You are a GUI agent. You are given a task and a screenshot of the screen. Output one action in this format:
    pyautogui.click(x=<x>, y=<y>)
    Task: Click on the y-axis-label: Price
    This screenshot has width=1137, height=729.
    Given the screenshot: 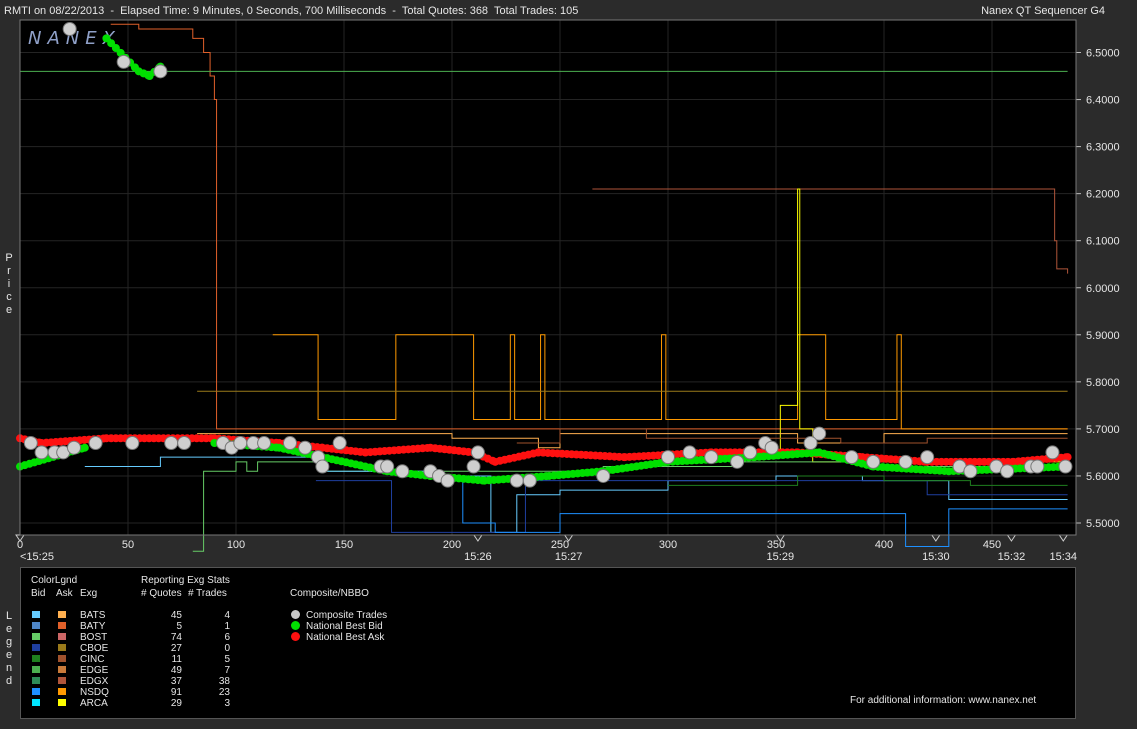 What is the action you would take?
    pyautogui.click(x=9, y=284)
    